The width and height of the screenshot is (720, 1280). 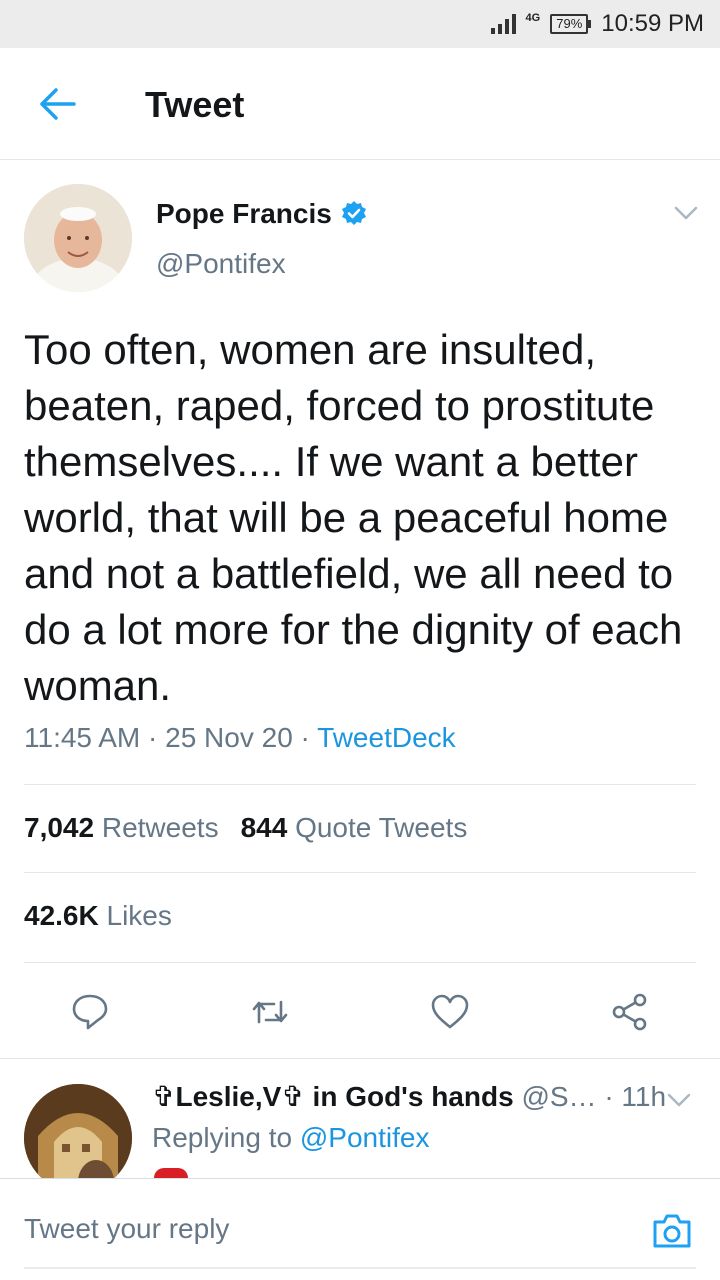 What do you see at coordinates (450, 1012) in the screenshot?
I see `like-heart-icon` at bounding box center [450, 1012].